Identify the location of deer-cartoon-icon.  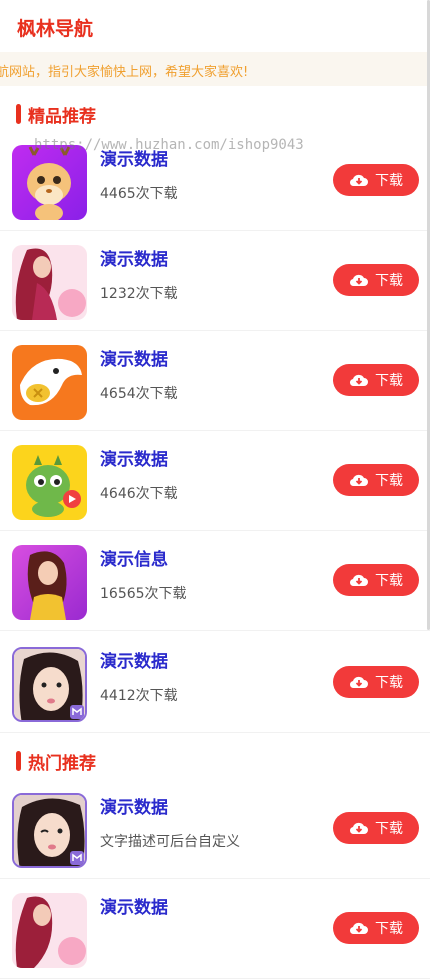
(49, 182).